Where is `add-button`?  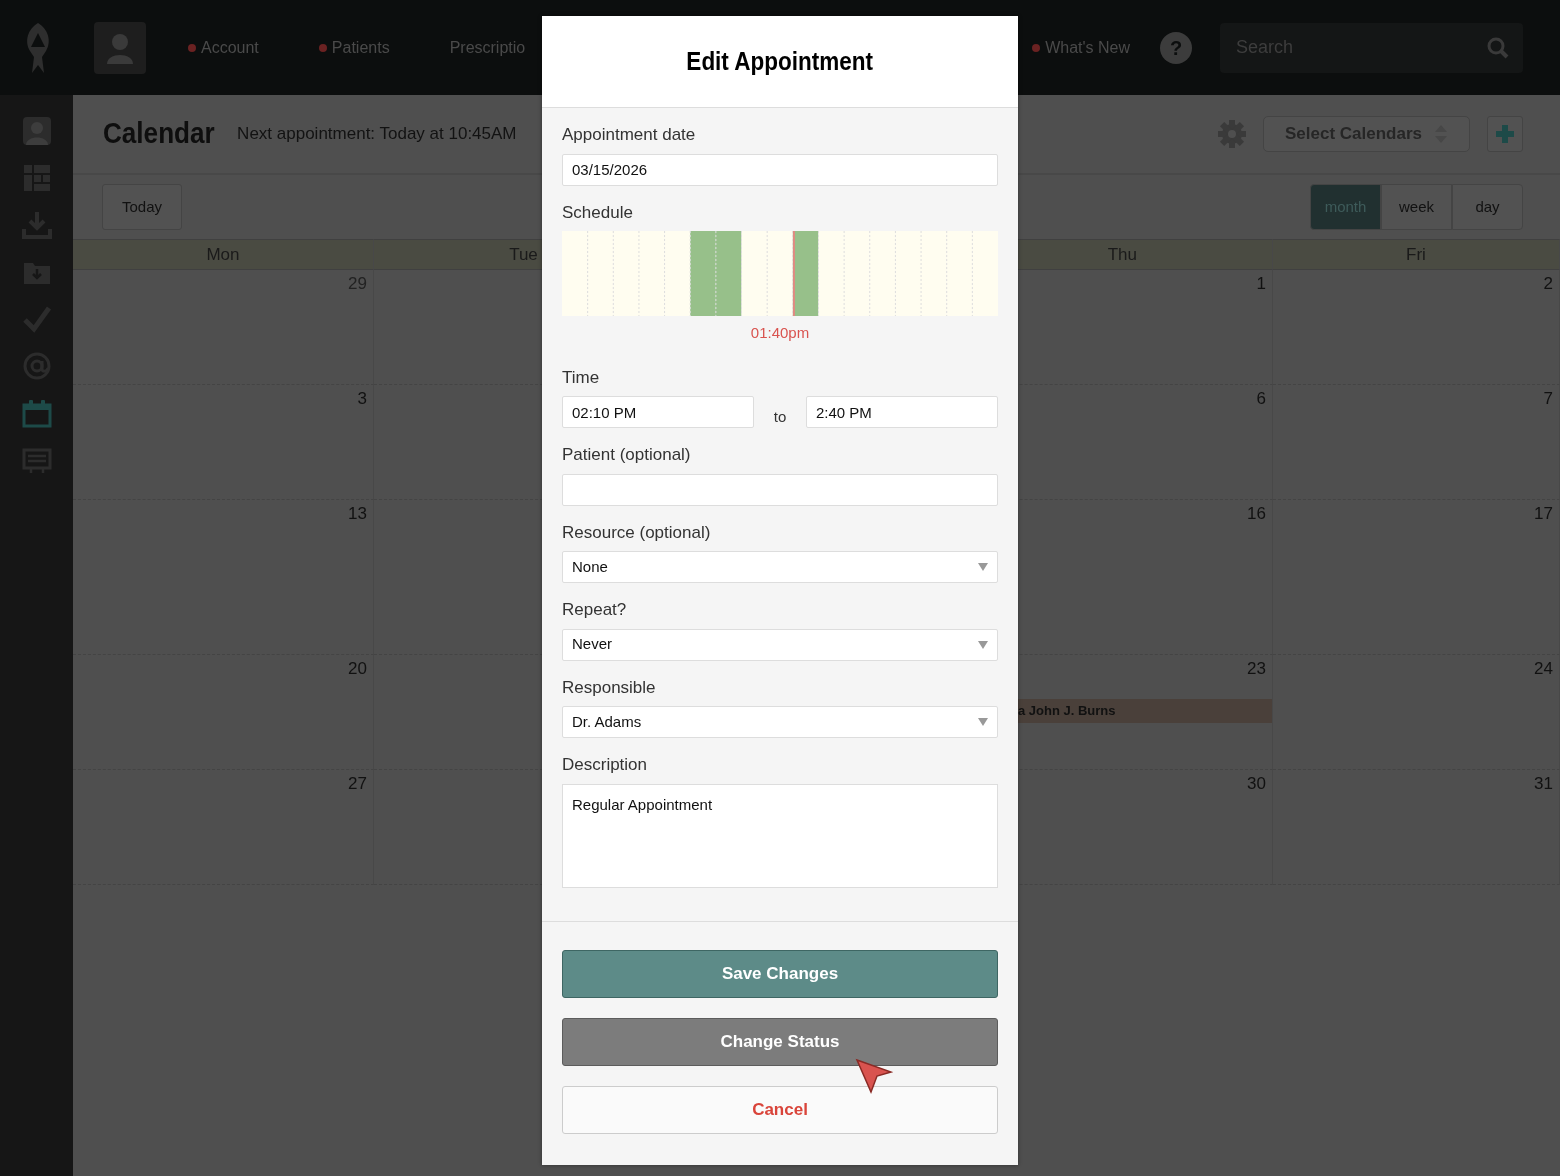 add-button is located at coordinates (1505, 134).